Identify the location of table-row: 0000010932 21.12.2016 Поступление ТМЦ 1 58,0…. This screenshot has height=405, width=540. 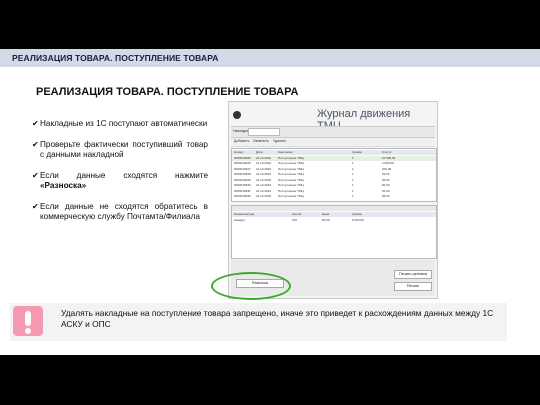
(334, 196).